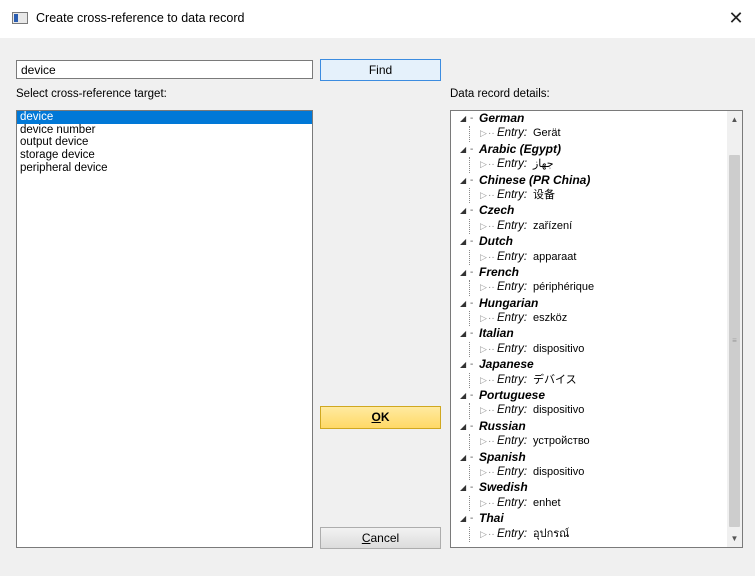  I want to click on target-list-item: peripheral device, so click(164, 168).